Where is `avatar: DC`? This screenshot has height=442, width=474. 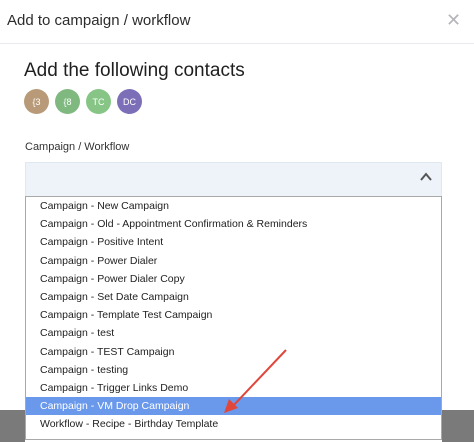 avatar: DC is located at coordinates (129, 101).